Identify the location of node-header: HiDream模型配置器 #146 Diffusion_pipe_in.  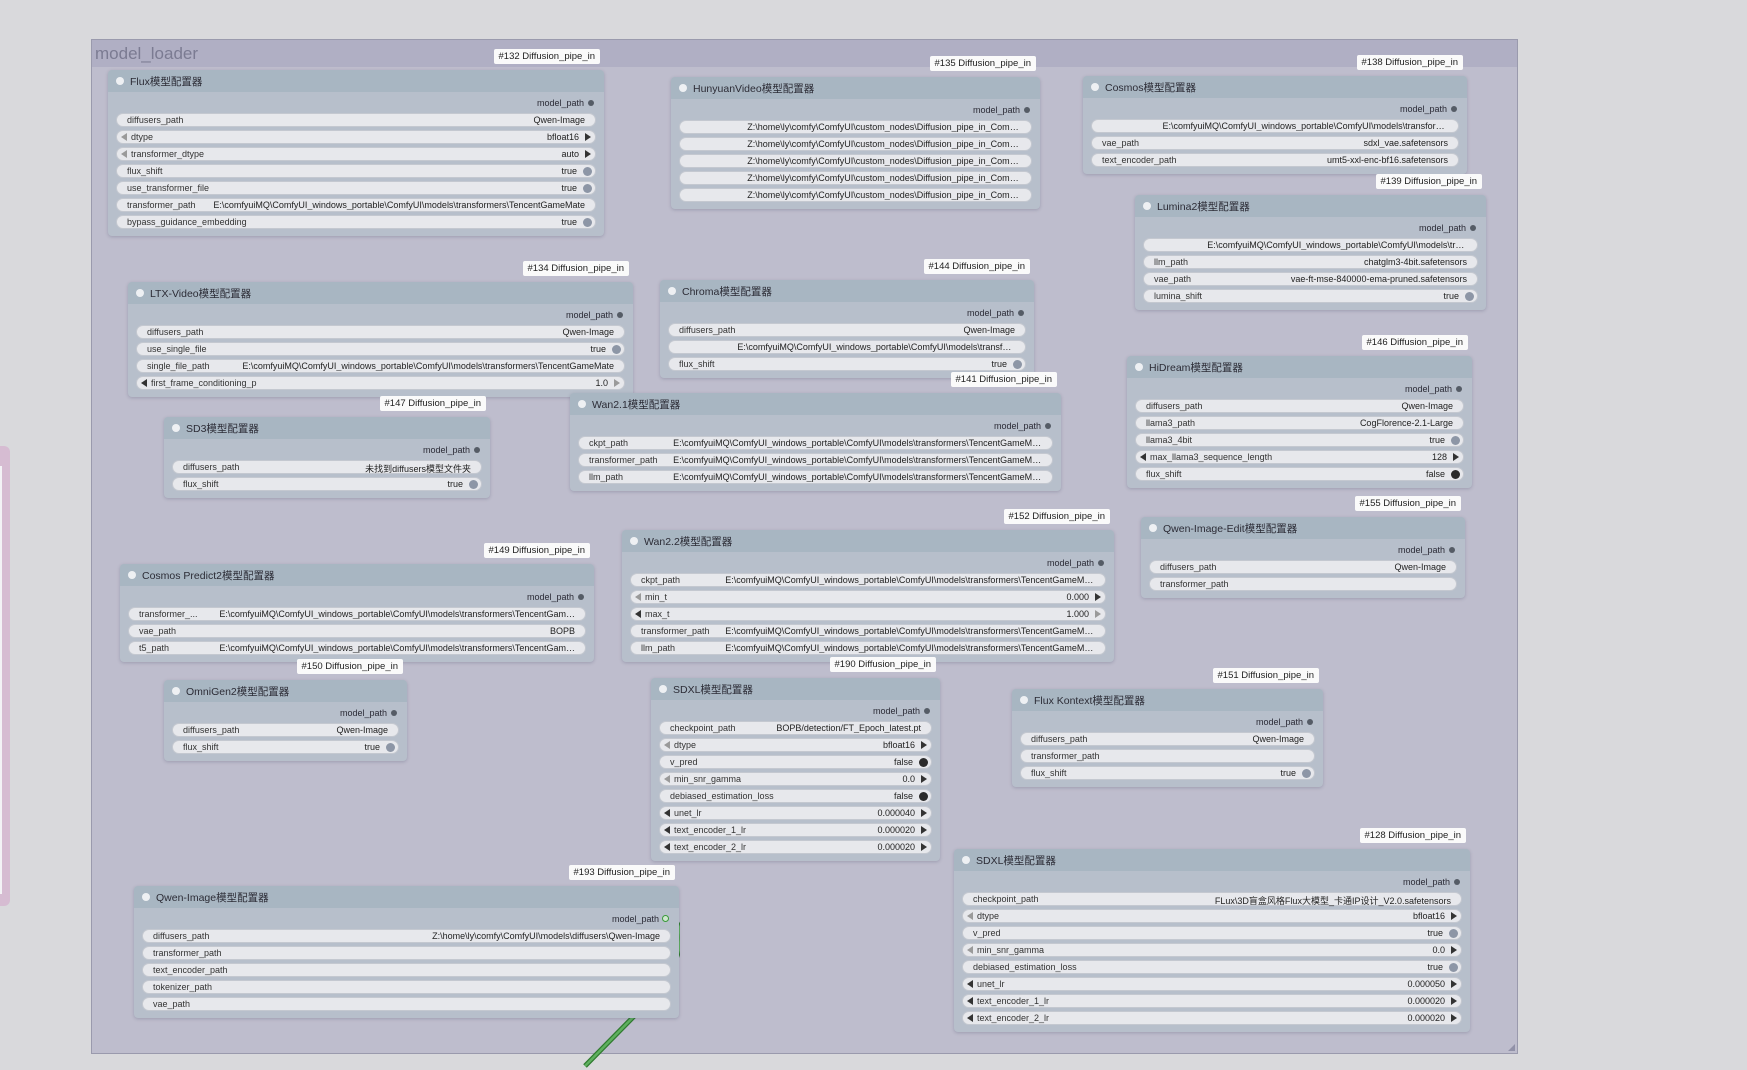
(1299, 356).